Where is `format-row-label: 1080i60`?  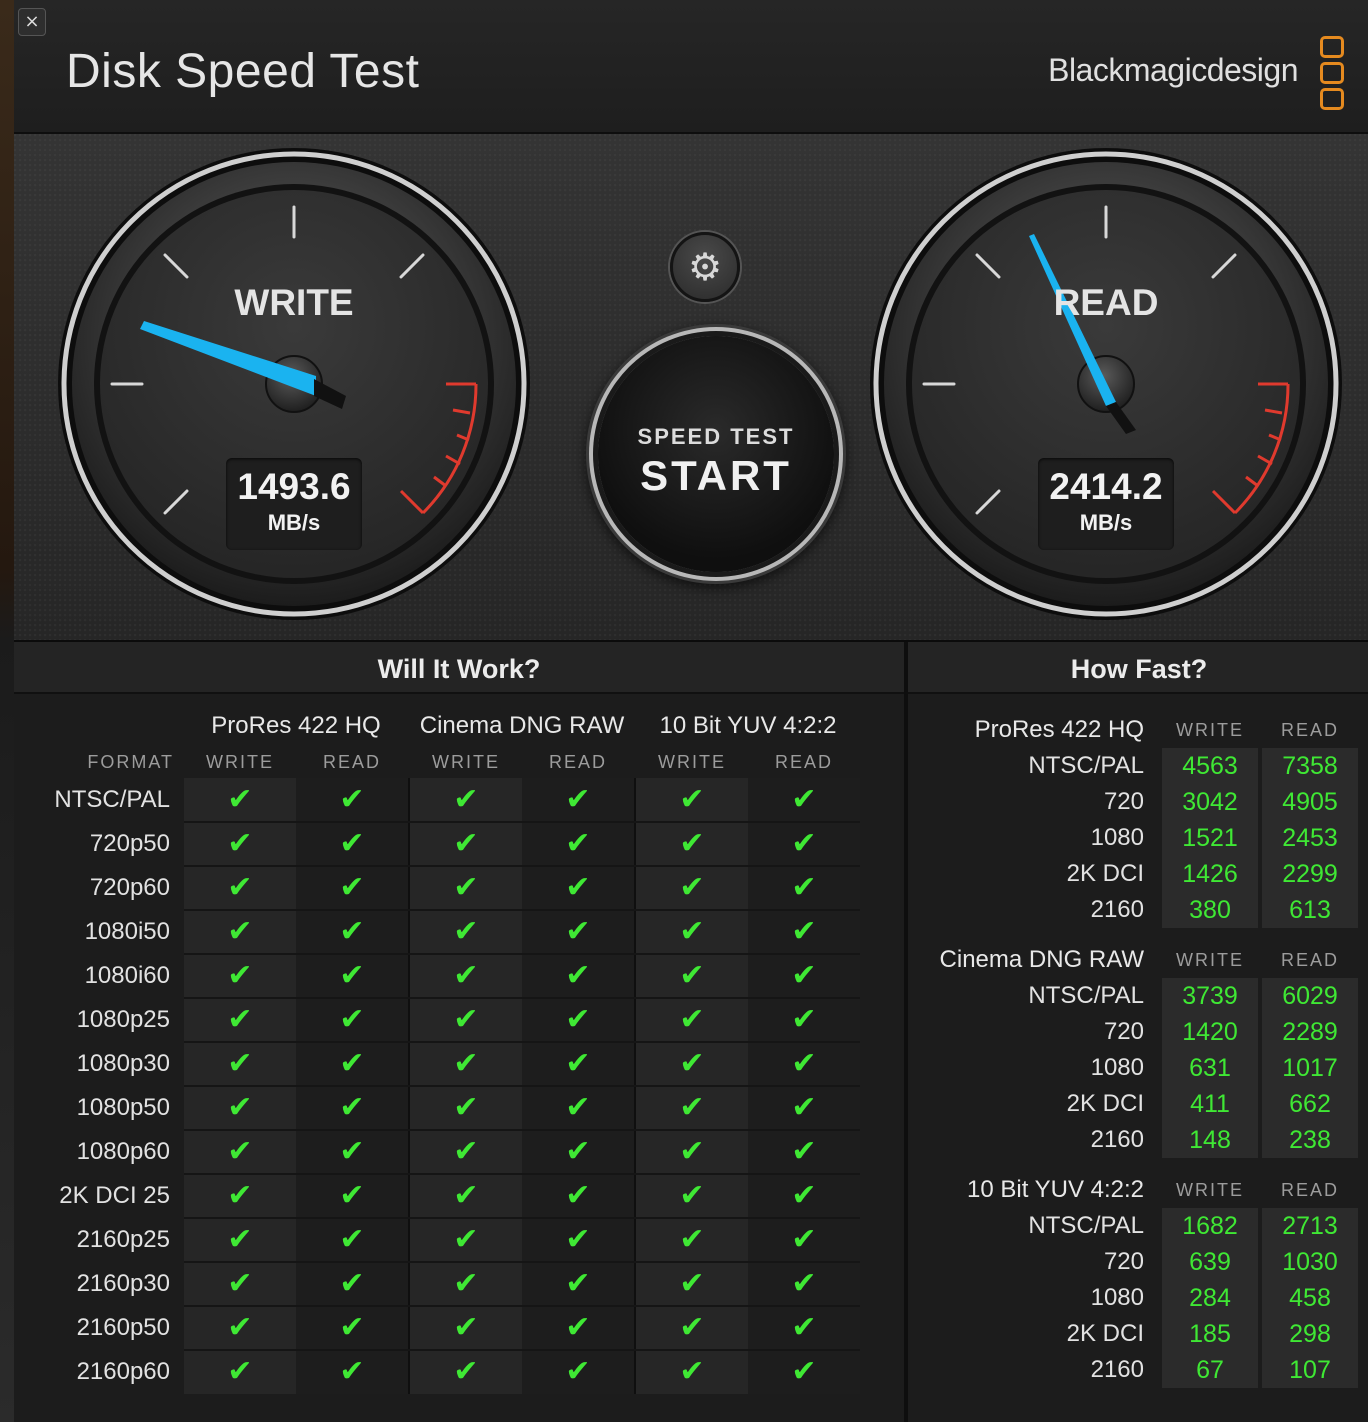
format-row-label: 1080i60 is located at coordinates (127, 975).